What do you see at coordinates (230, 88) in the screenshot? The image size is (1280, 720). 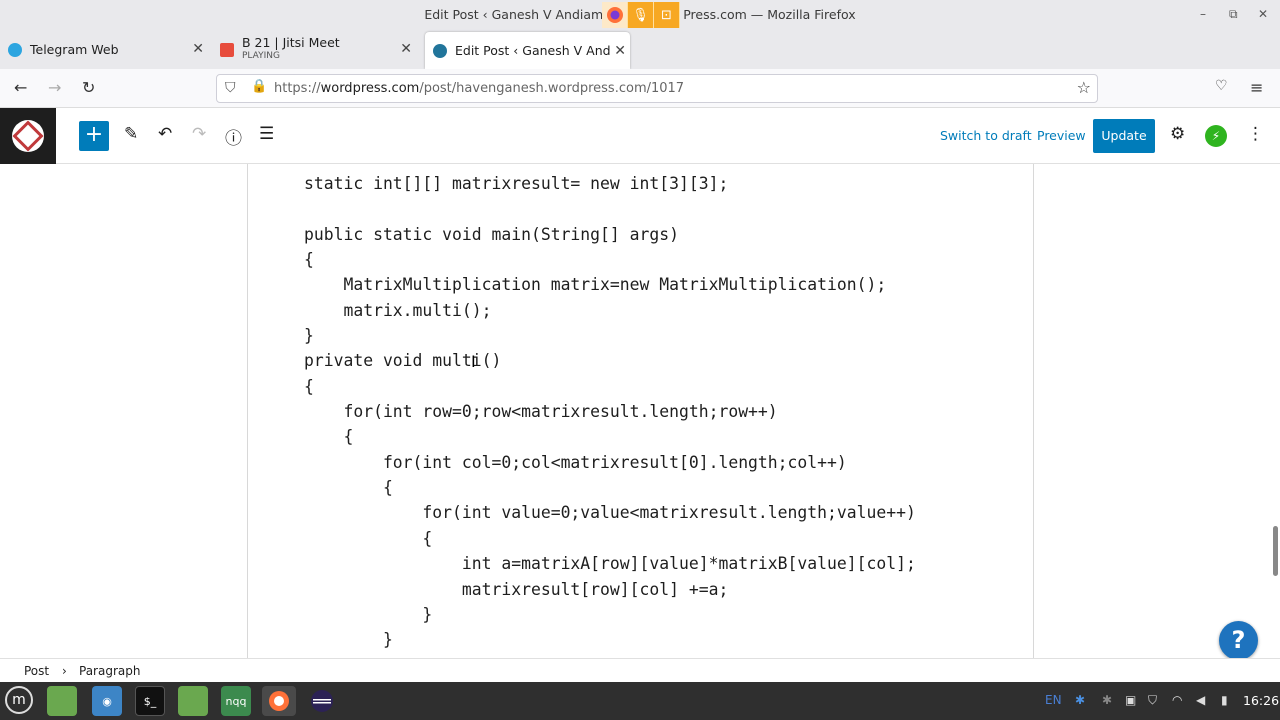 I see `shield-icon: ⛉` at bounding box center [230, 88].